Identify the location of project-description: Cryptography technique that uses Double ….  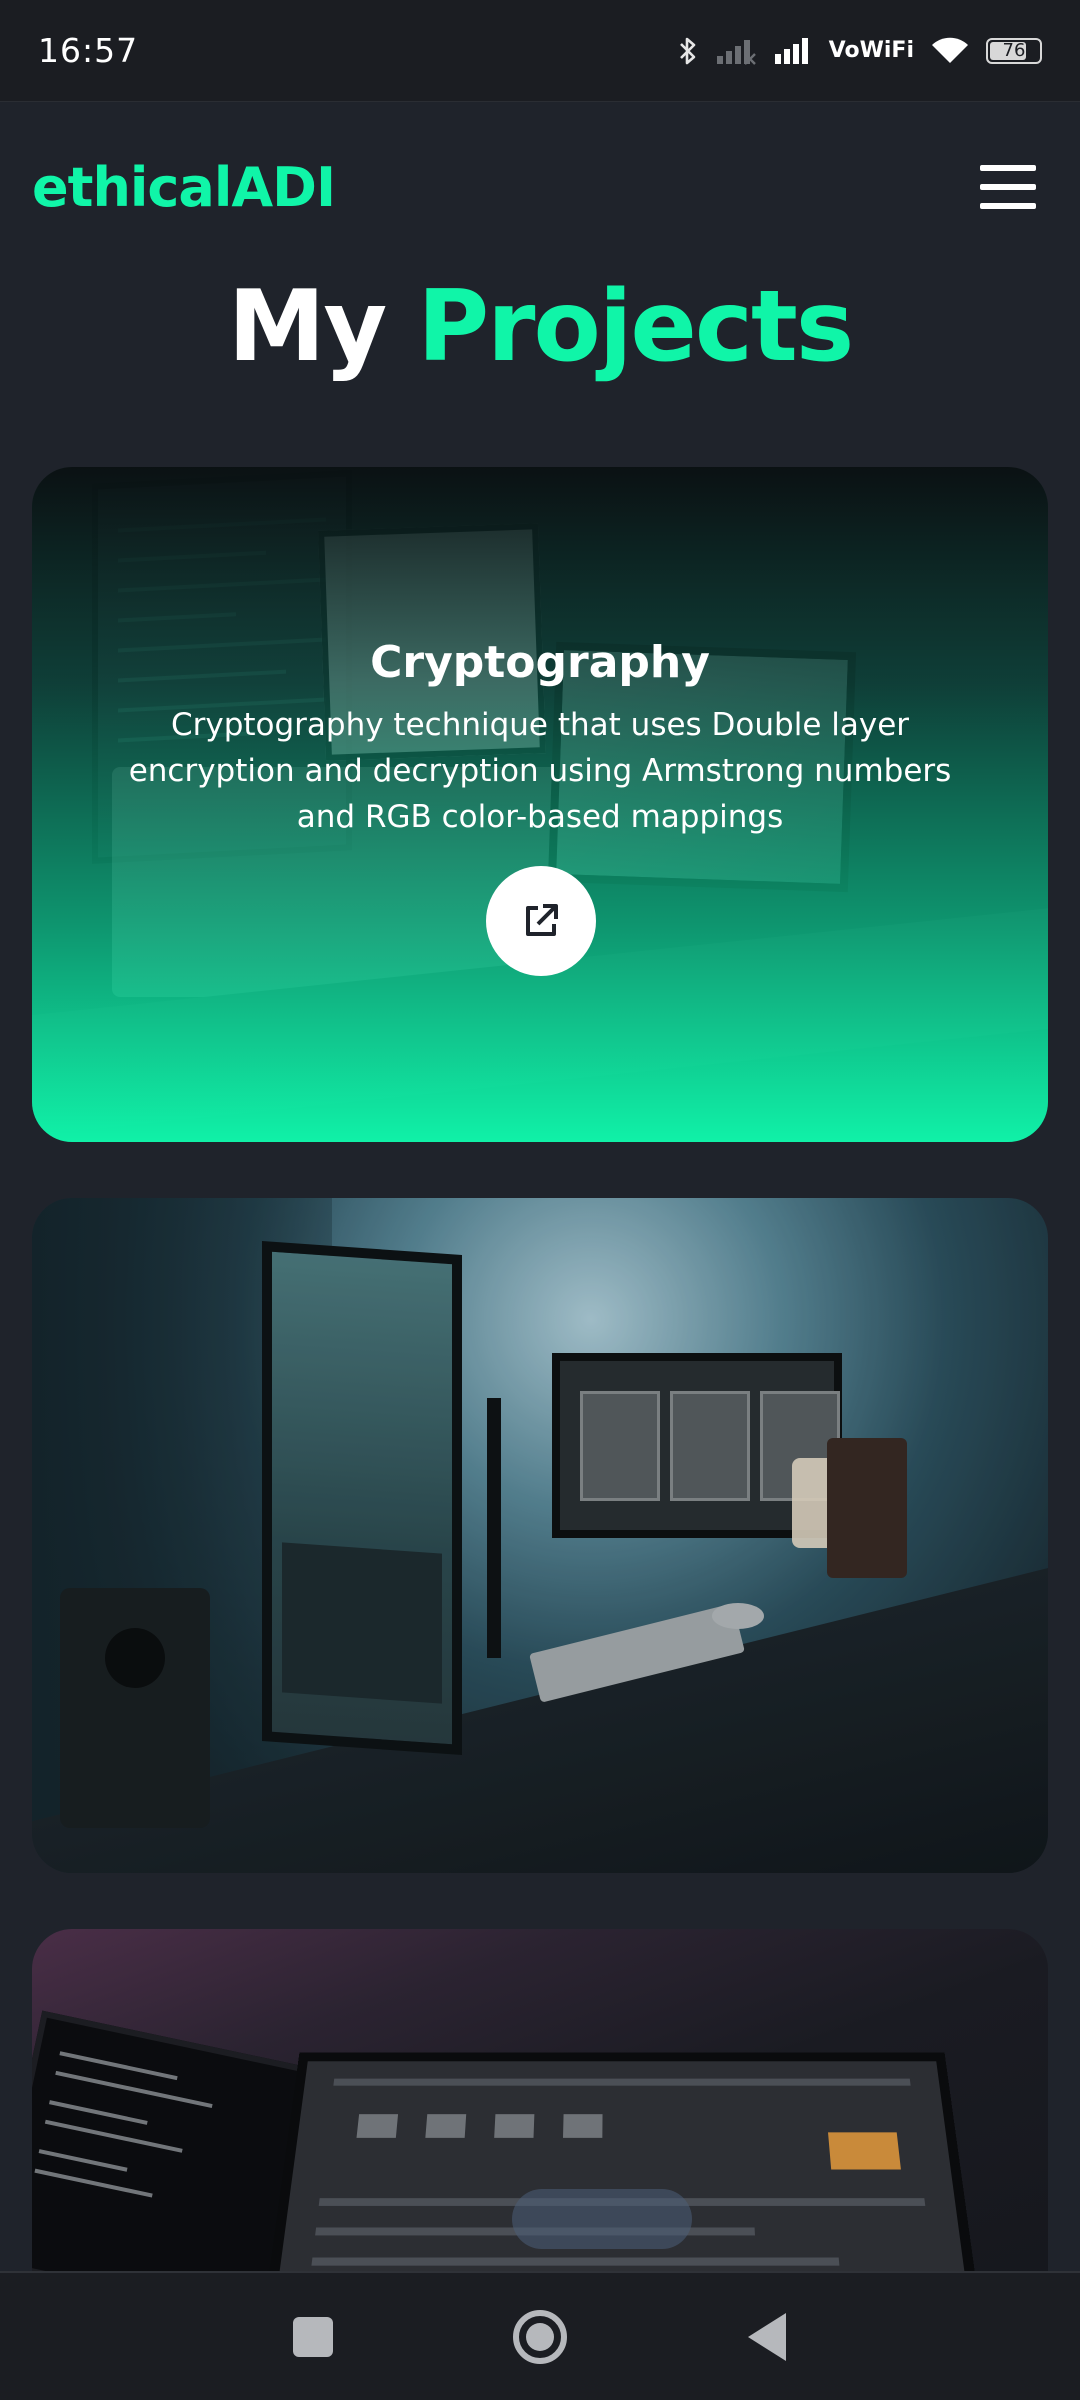
(540, 771).